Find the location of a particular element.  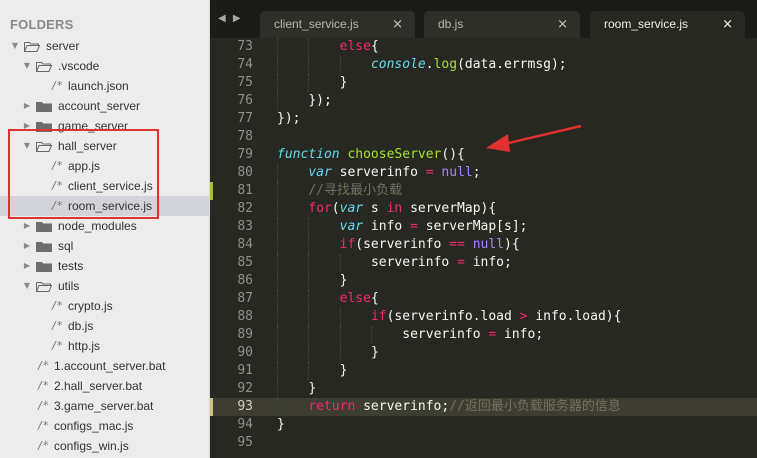

tree-file: /* crypto.js is located at coordinates (104, 306).